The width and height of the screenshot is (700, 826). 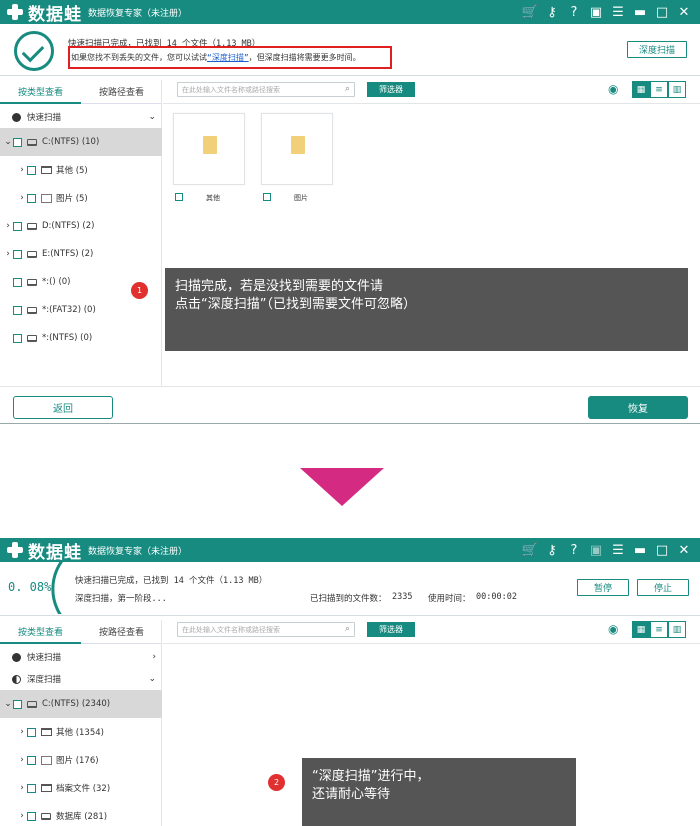 What do you see at coordinates (81, 226) in the screenshot?
I see `tree-item-drive-d: › D:(NTFS) (2)` at bounding box center [81, 226].